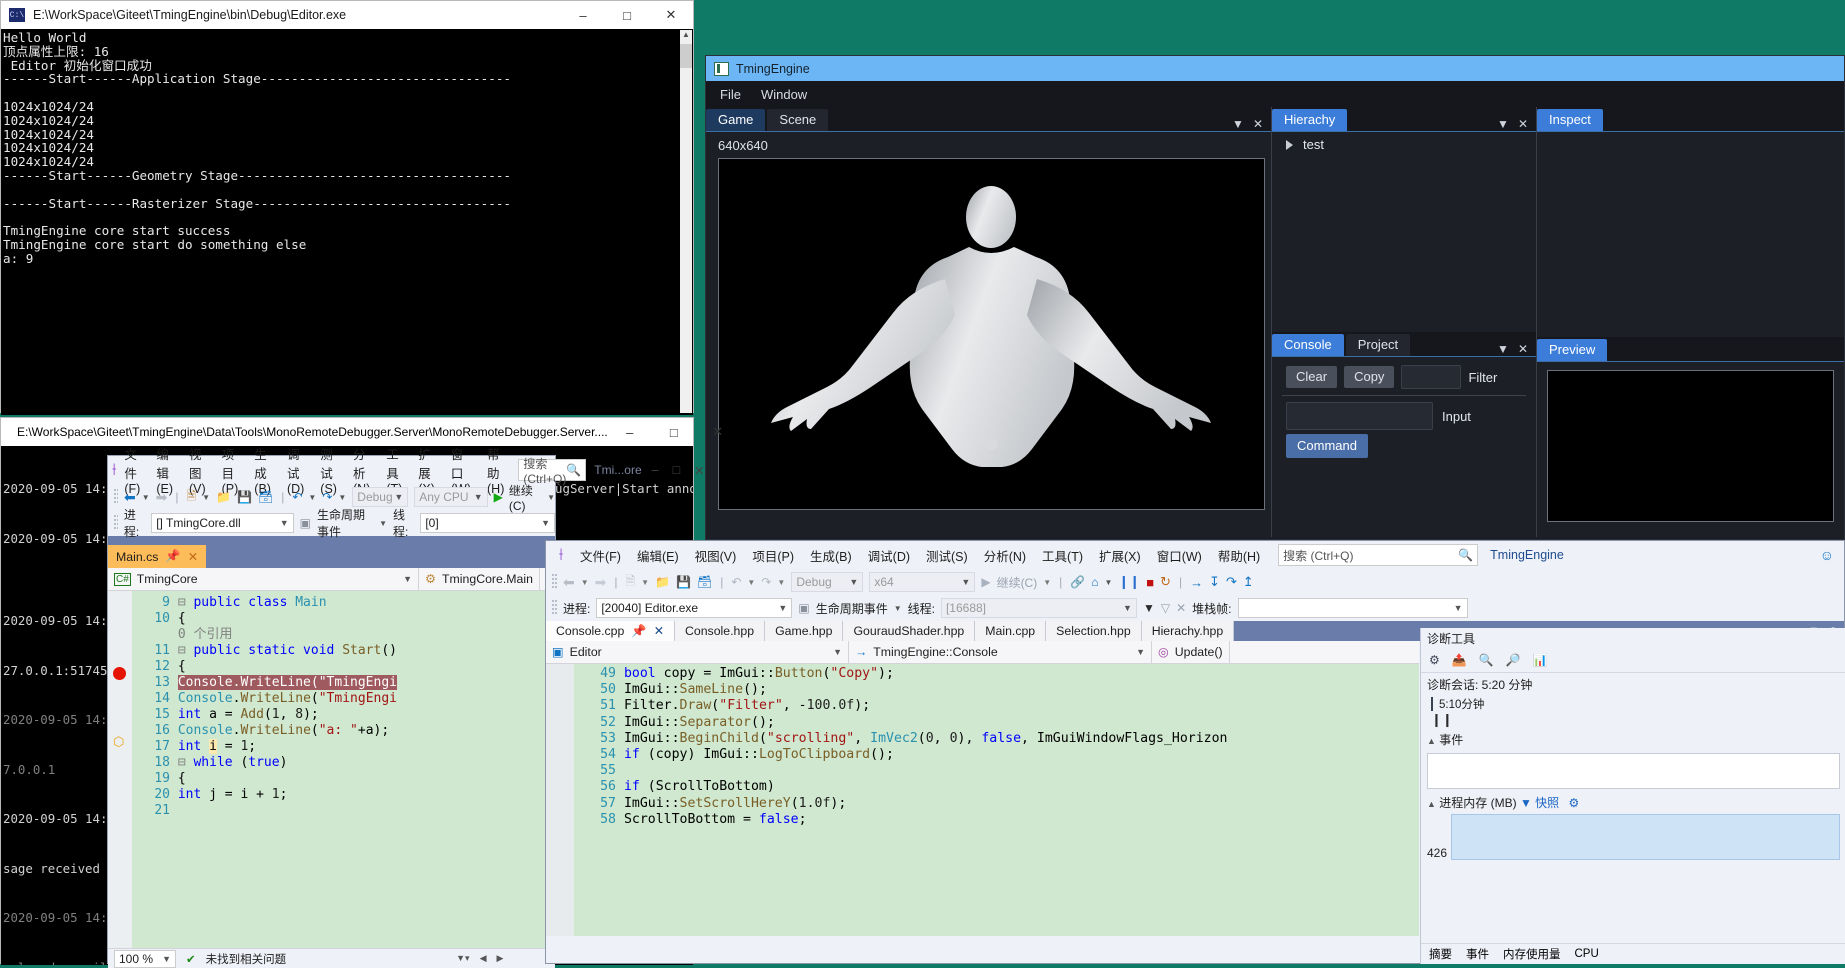 This screenshot has height=968, width=1845. Describe the element at coordinates (383, 523) in the screenshot. I see `lifecycle-dropdown-icon: ▼` at that location.